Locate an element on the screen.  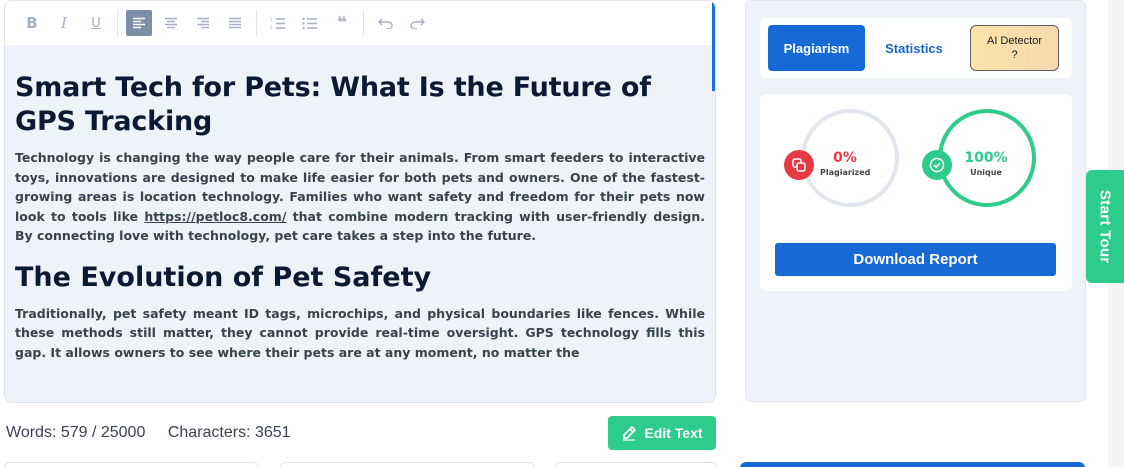
quote-icon: ❝ is located at coordinates (342, 23).